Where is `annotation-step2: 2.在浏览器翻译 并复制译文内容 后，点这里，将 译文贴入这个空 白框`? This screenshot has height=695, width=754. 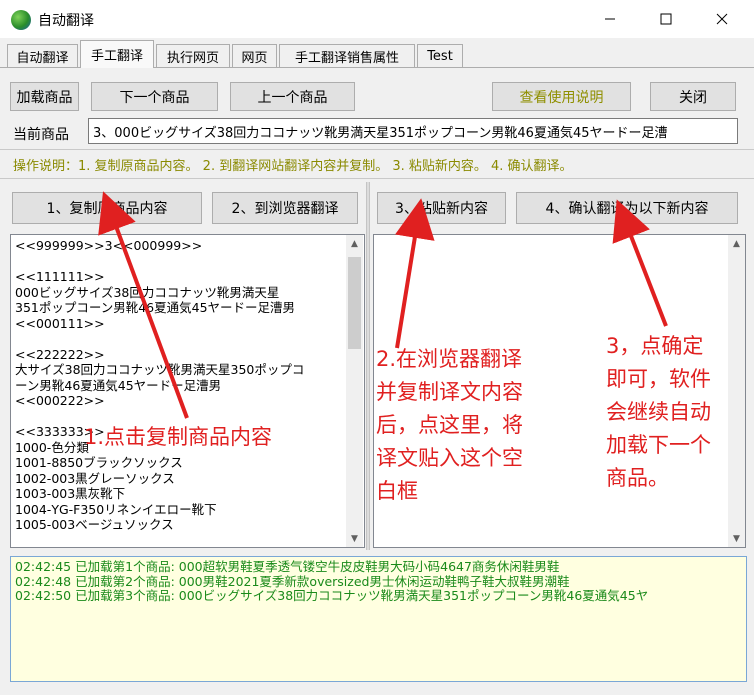
annotation-step2: 2.在浏览器翻译 并复制译文内容 后，点这里，将 译文贴入这个空 白框 is located at coordinates (449, 425).